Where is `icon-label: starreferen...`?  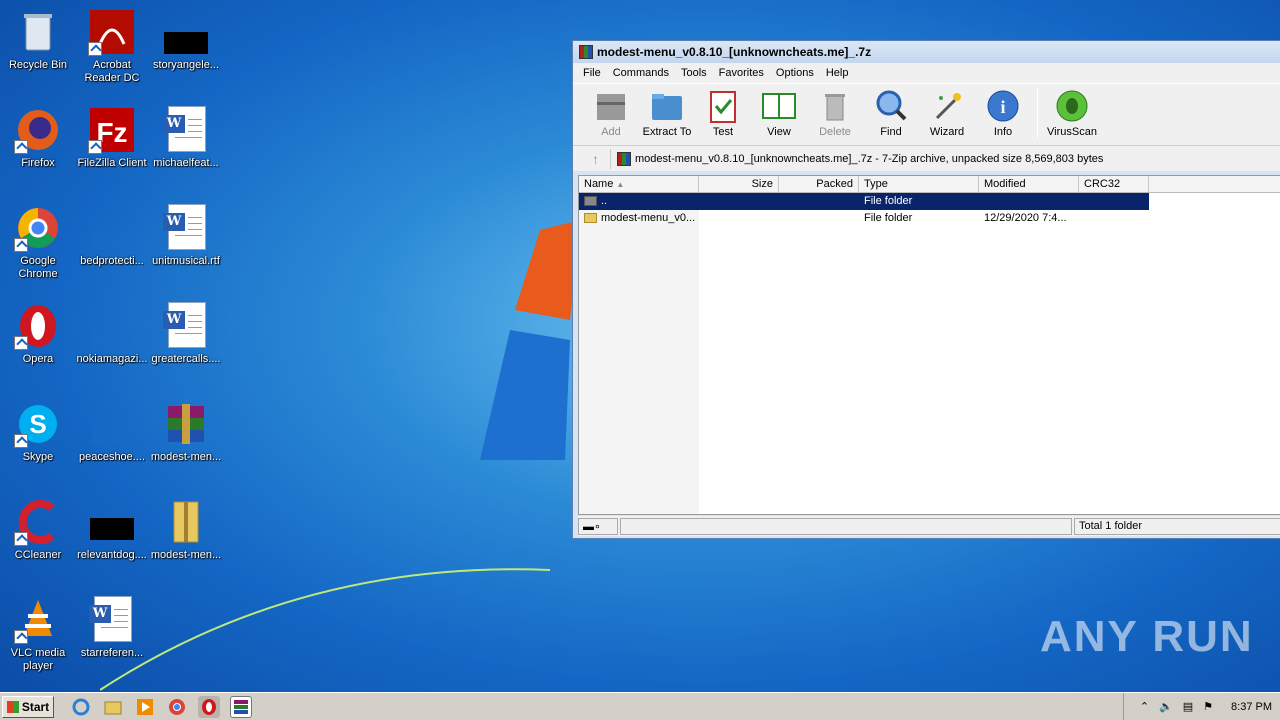
icon-label: starreferen... is located at coordinates (112, 653).